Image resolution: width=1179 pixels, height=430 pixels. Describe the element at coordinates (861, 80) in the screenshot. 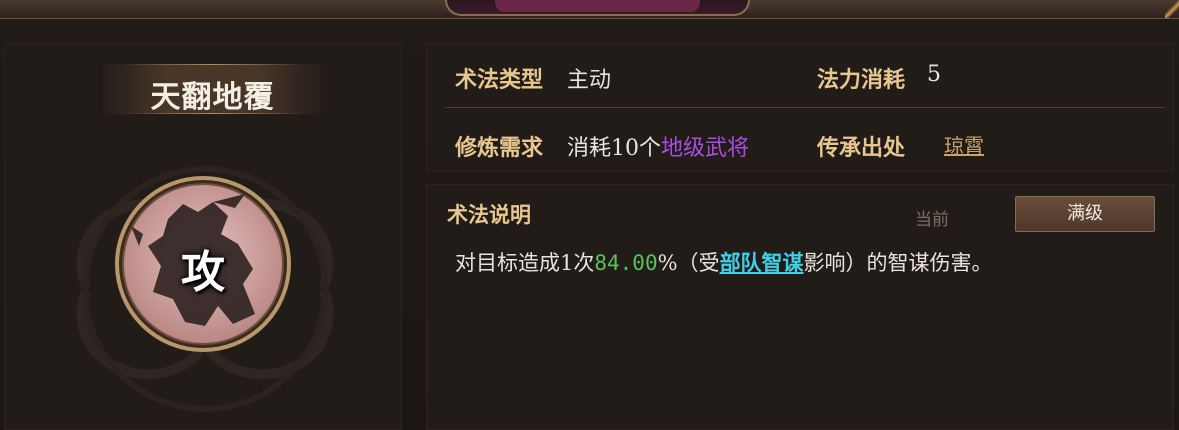

I see `mana-cost-label: 法力消耗` at that location.